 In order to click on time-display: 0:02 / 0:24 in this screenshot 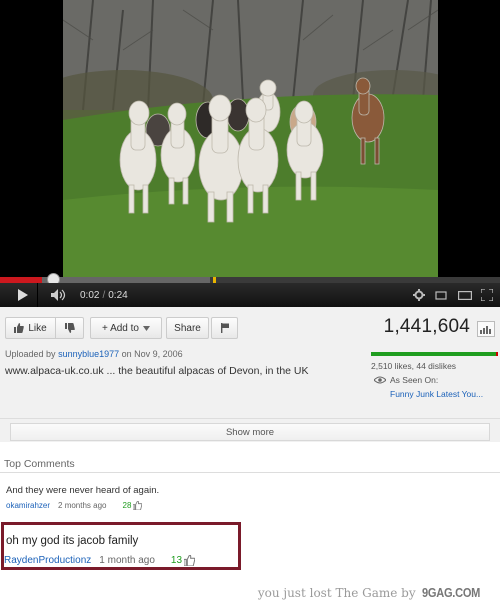, I will do `click(115, 295)`.